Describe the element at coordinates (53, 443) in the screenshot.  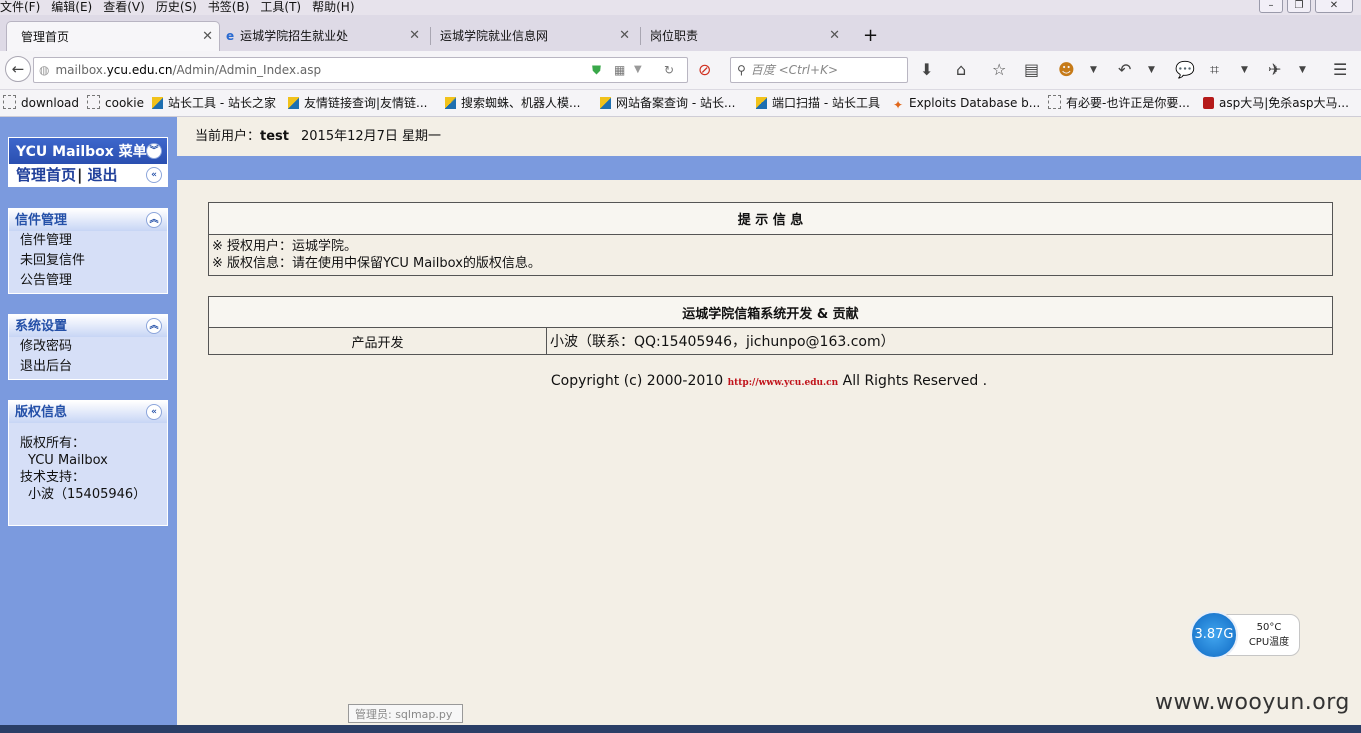
I see `copyright-owner-label: 版权所有：` at that location.